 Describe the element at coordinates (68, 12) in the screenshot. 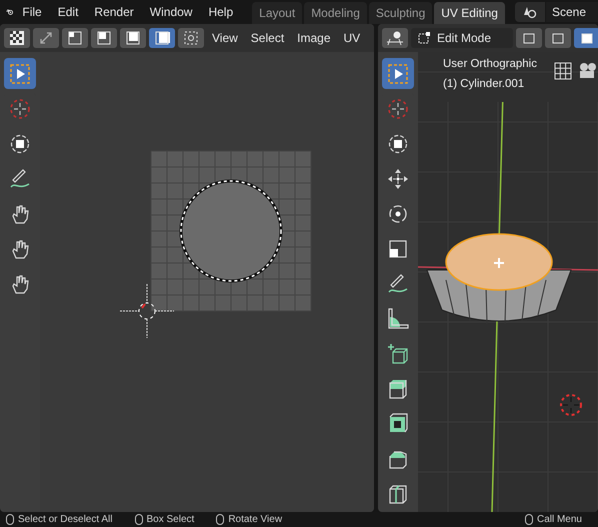

I see `menu-item: Edit` at that location.